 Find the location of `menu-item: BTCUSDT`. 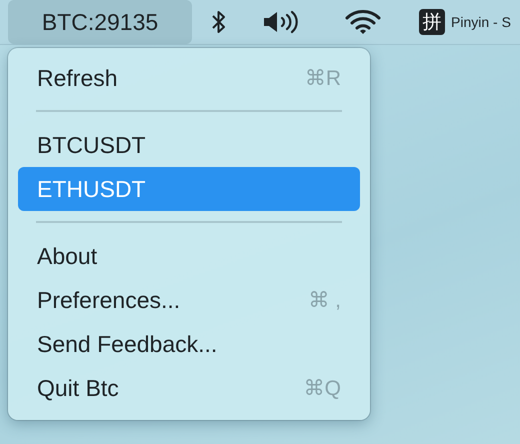

menu-item: BTCUSDT is located at coordinates (189, 145).